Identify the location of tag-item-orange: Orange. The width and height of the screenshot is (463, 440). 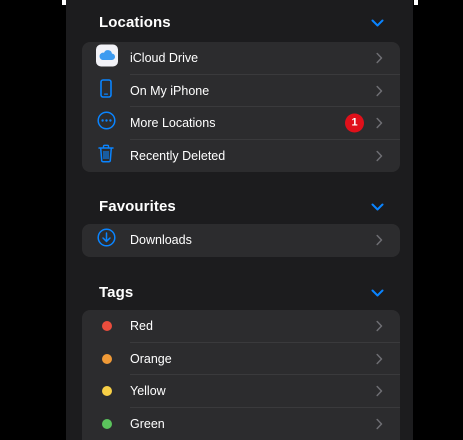
(241, 359).